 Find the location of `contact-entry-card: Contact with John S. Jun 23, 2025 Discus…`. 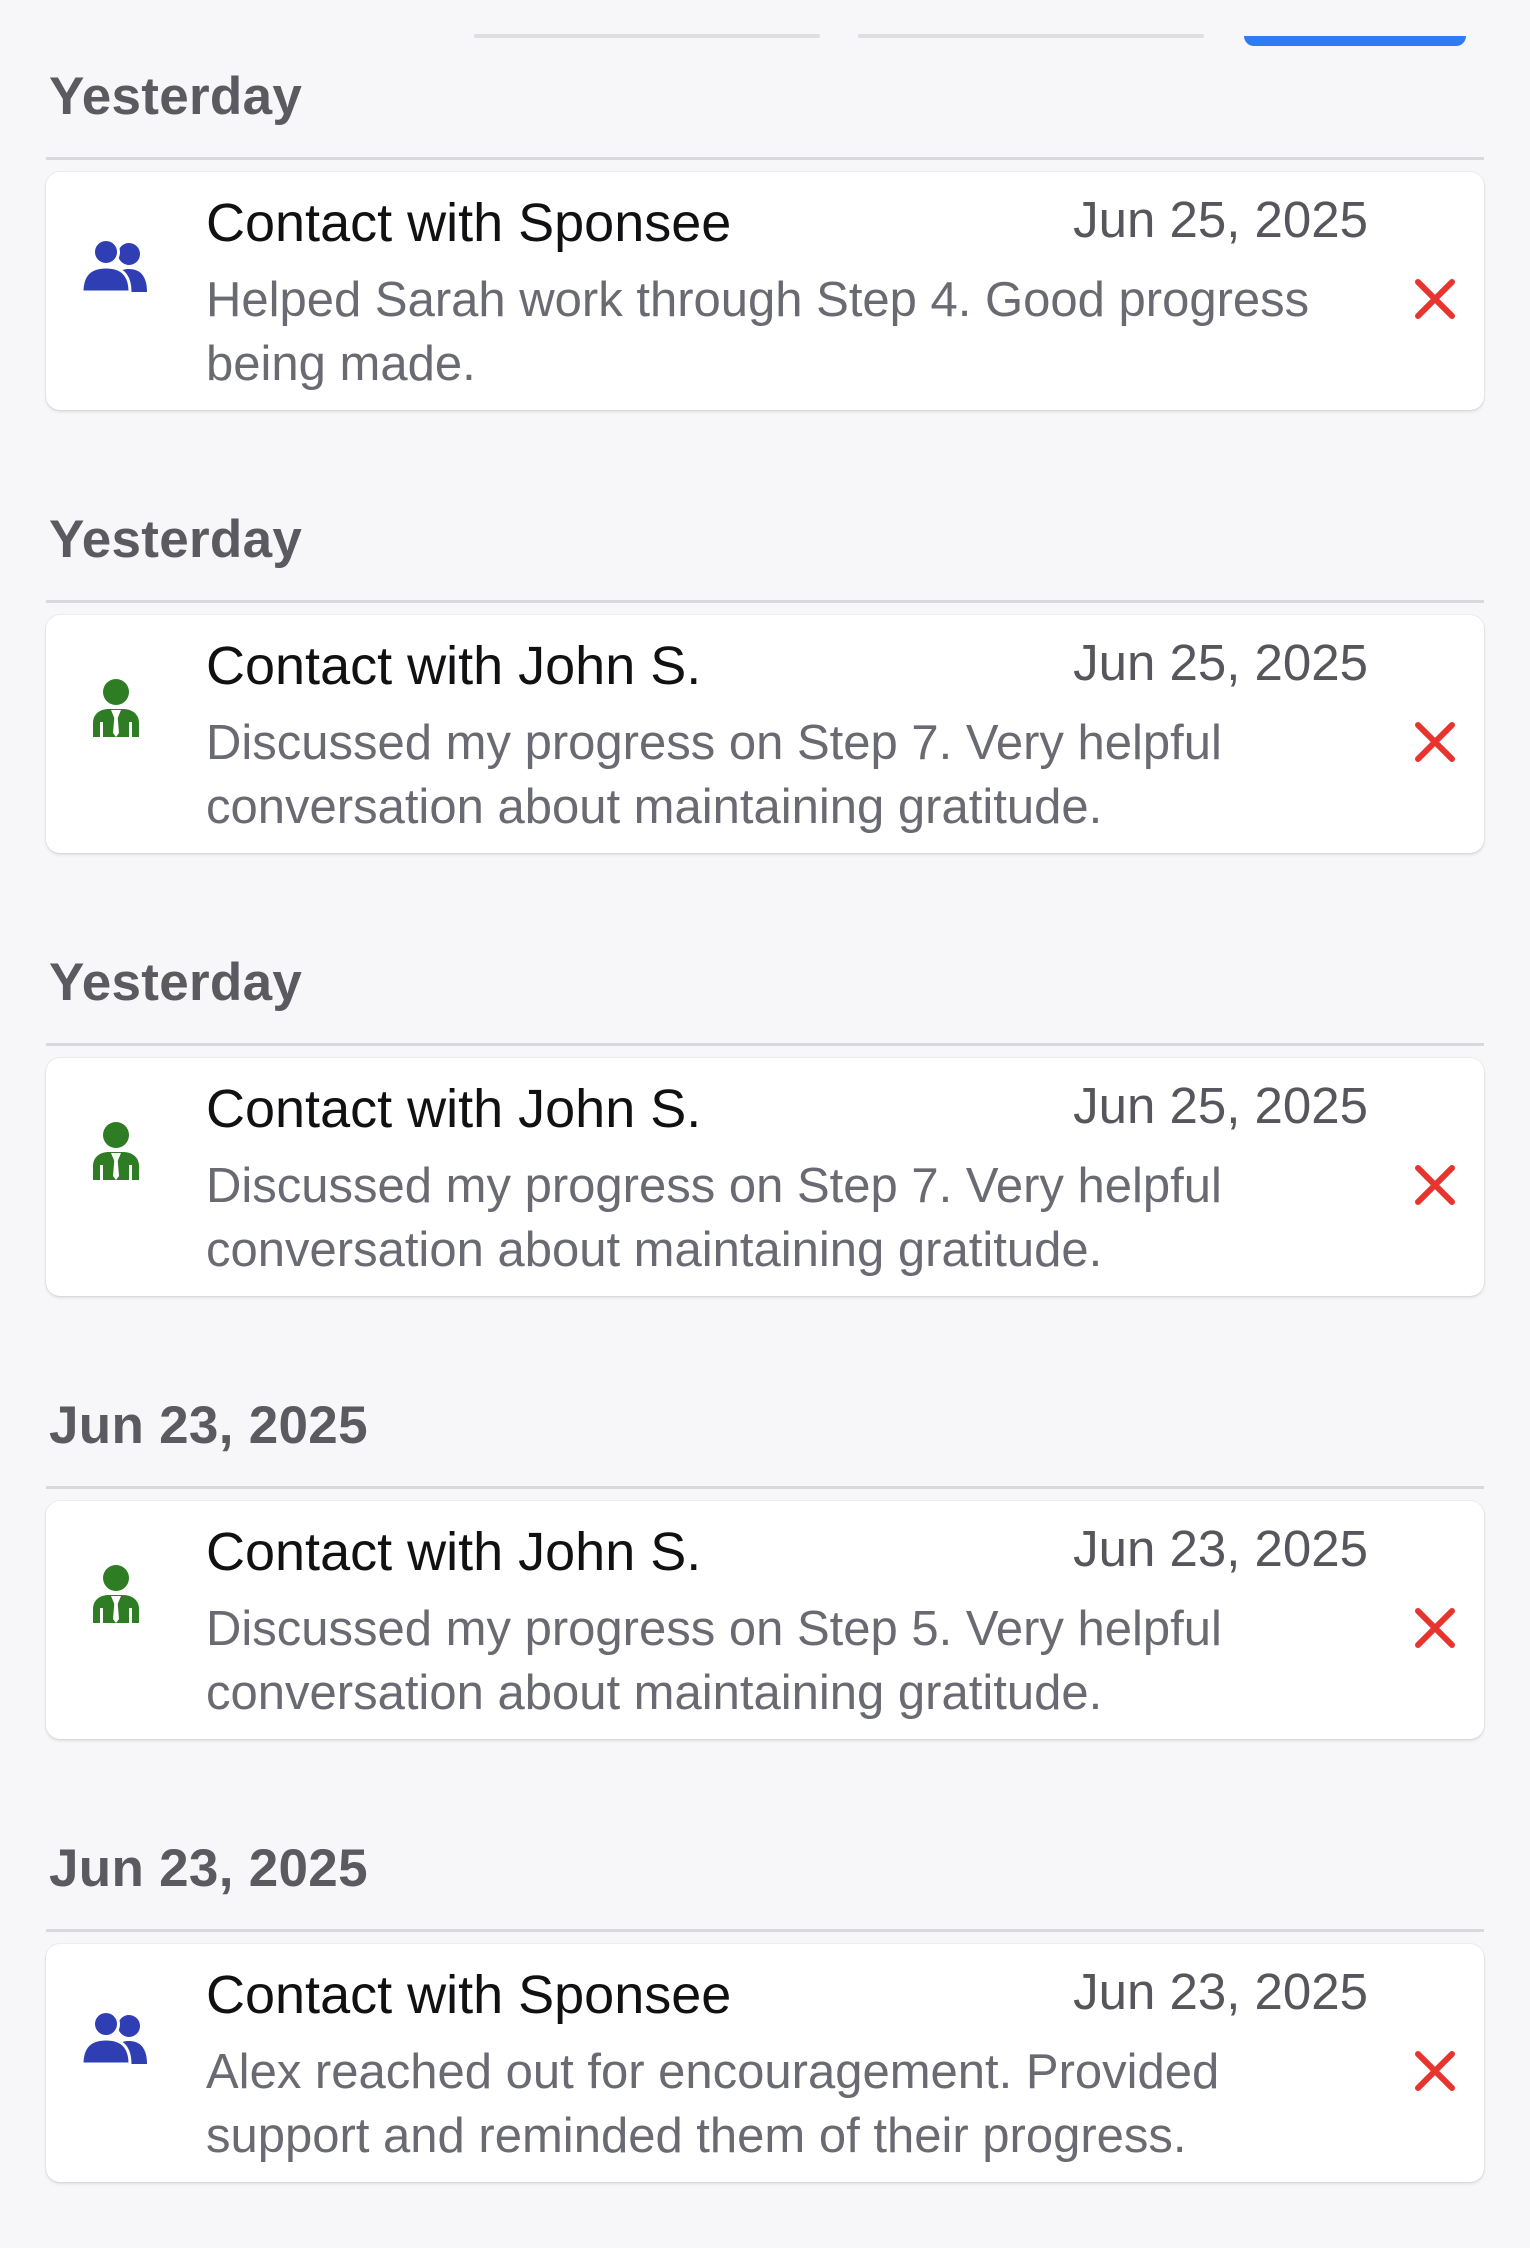

contact-entry-card: Contact with John S. Jun 23, 2025 Discus… is located at coordinates (765, 1620).